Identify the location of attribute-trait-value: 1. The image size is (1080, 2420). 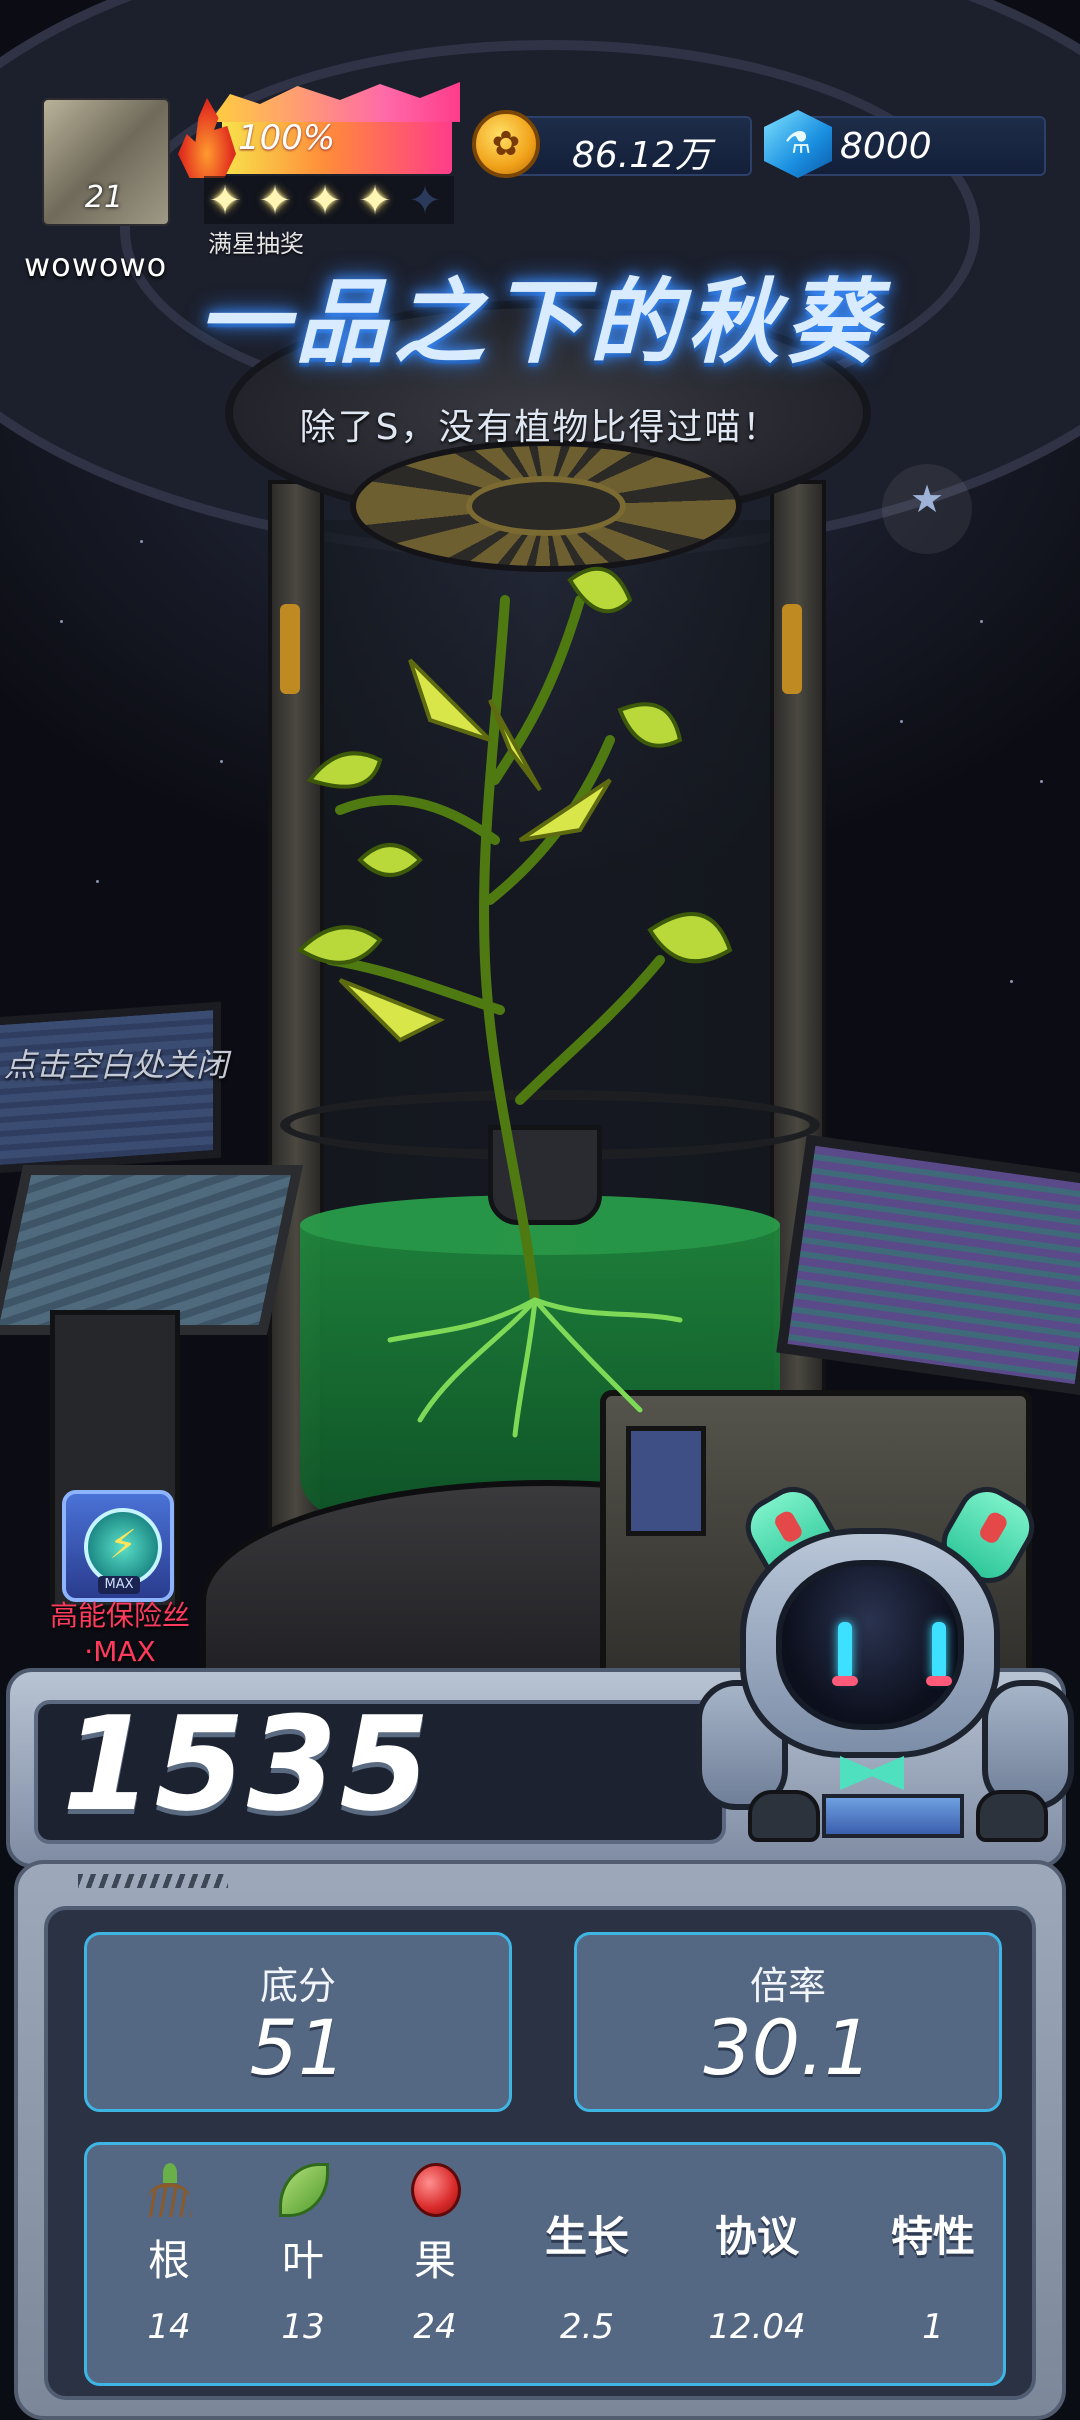
(933, 2327).